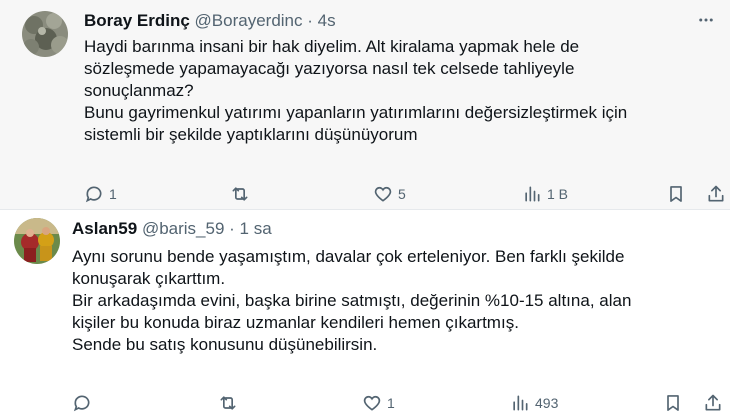 The height and width of the screenshot is (420, 730). I want to click on author-handle: @baris_59, so click(183, 228).